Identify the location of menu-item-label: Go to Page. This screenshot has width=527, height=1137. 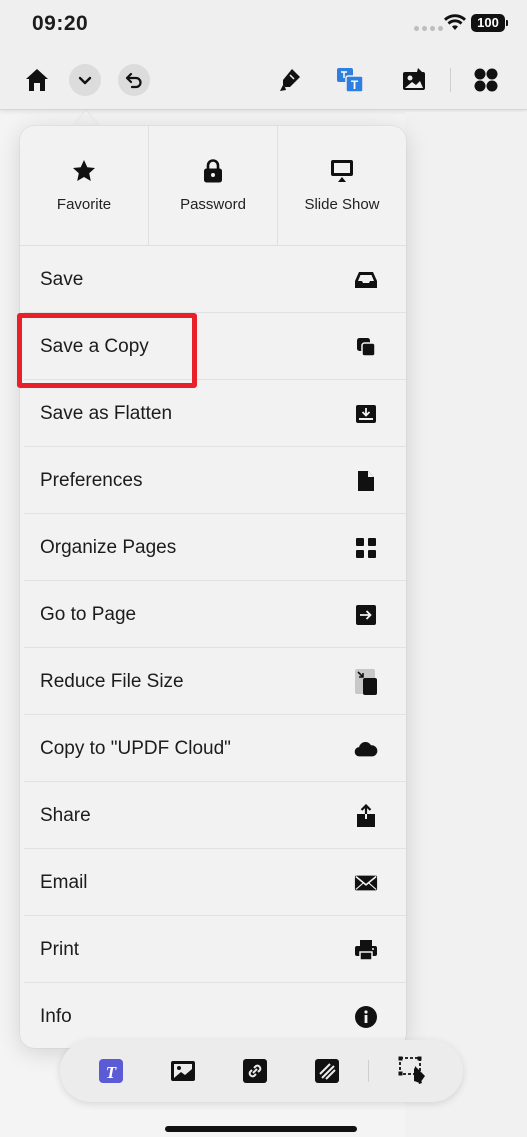
(88, 614).